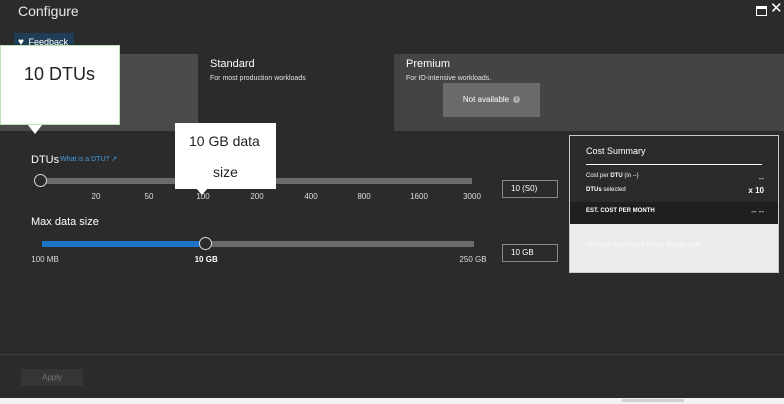 This screenshot has height=404, width=784. What do you see at coordinates (616, 151) in the screenshot?
I see `cost-summary-title: Cost Summary` at bounding box center [616, 151].